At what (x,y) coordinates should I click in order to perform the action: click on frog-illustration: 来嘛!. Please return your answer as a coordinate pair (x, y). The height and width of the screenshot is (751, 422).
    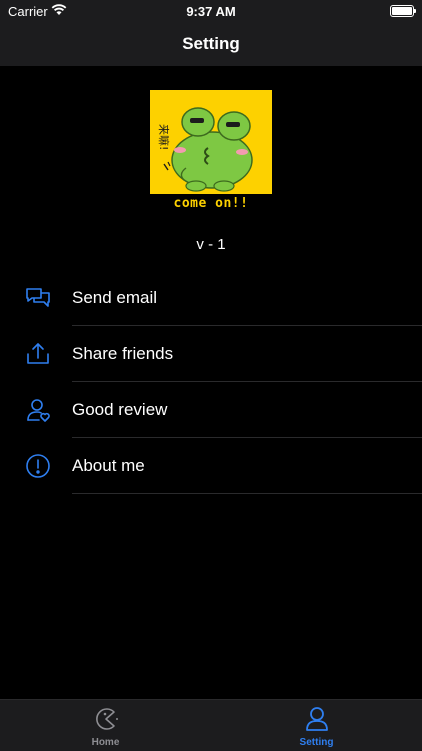
    Looking at the image, I should click on (205, 149).